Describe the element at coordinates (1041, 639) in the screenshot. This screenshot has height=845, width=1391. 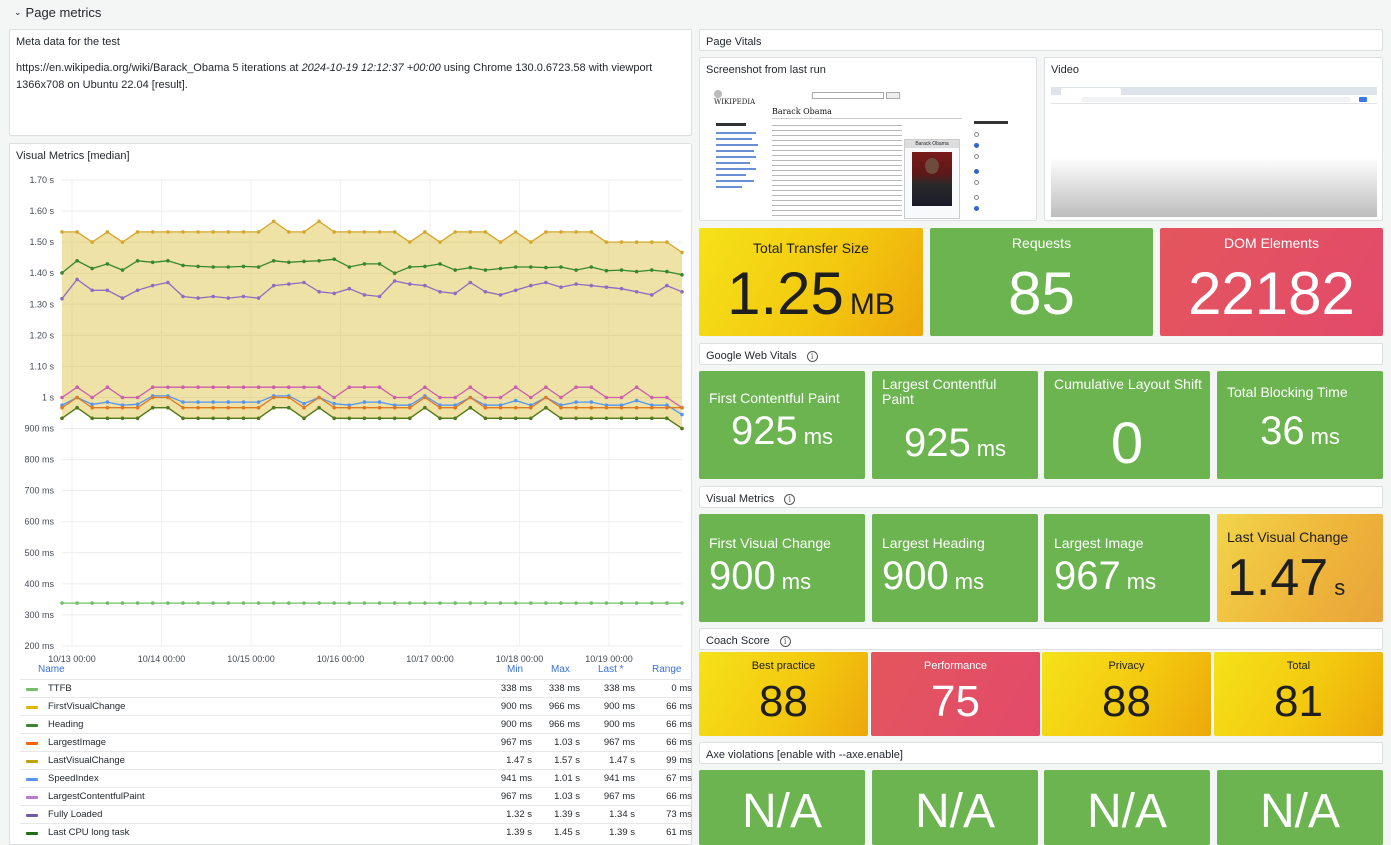
I see `coach-header: Coach Score i` at that location.